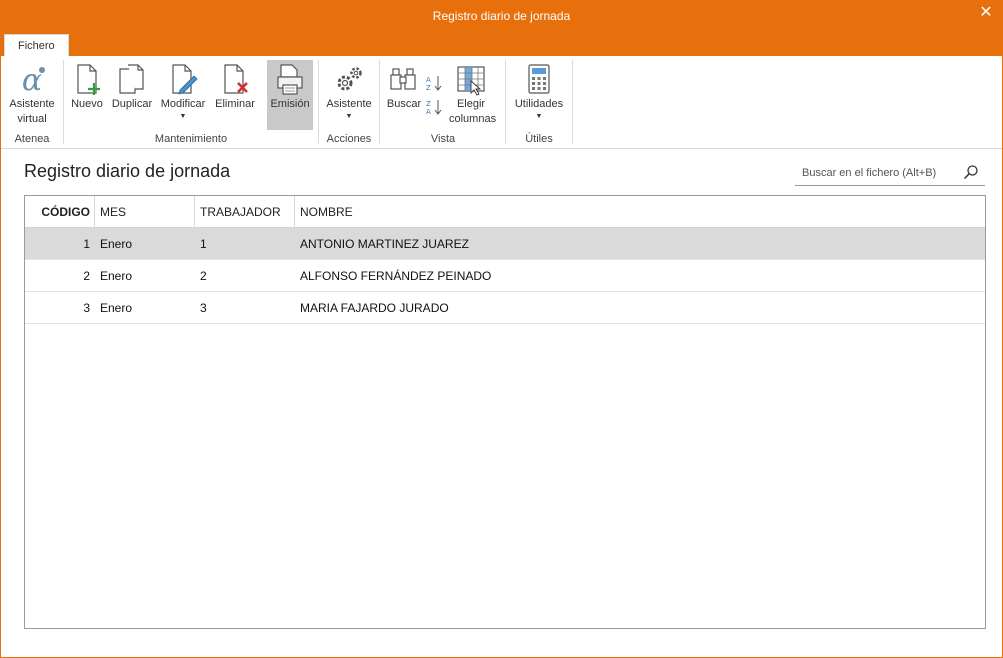 The image size is (1003, 658). Describe the element at coordinates (374, 308) in the screenshot. I see `cell-nombre: MARIA FAJARDO JURADO` at that location.